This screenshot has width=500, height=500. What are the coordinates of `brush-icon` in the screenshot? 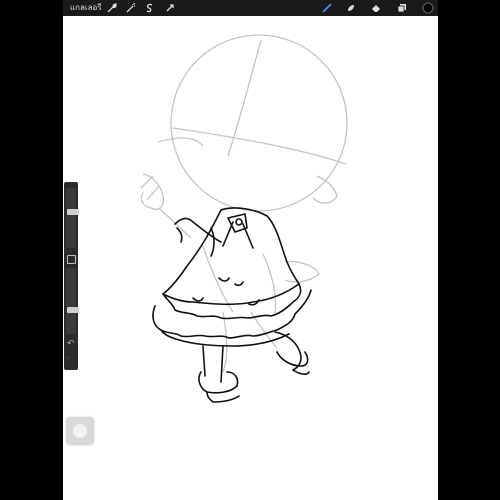 It's located at (327, 8).